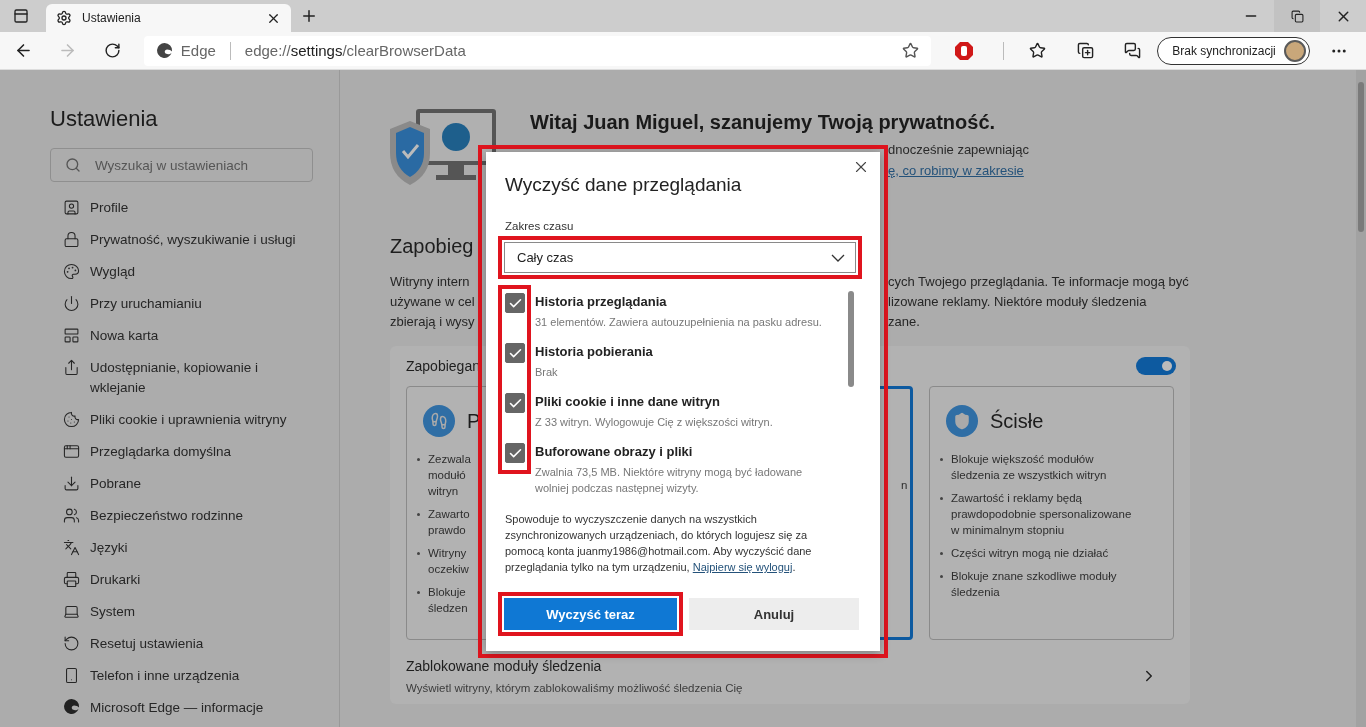 Image resolution: width=1366 pixels, height=727 pixels. I want to click on item-detail: Brak, so click(547, 372).